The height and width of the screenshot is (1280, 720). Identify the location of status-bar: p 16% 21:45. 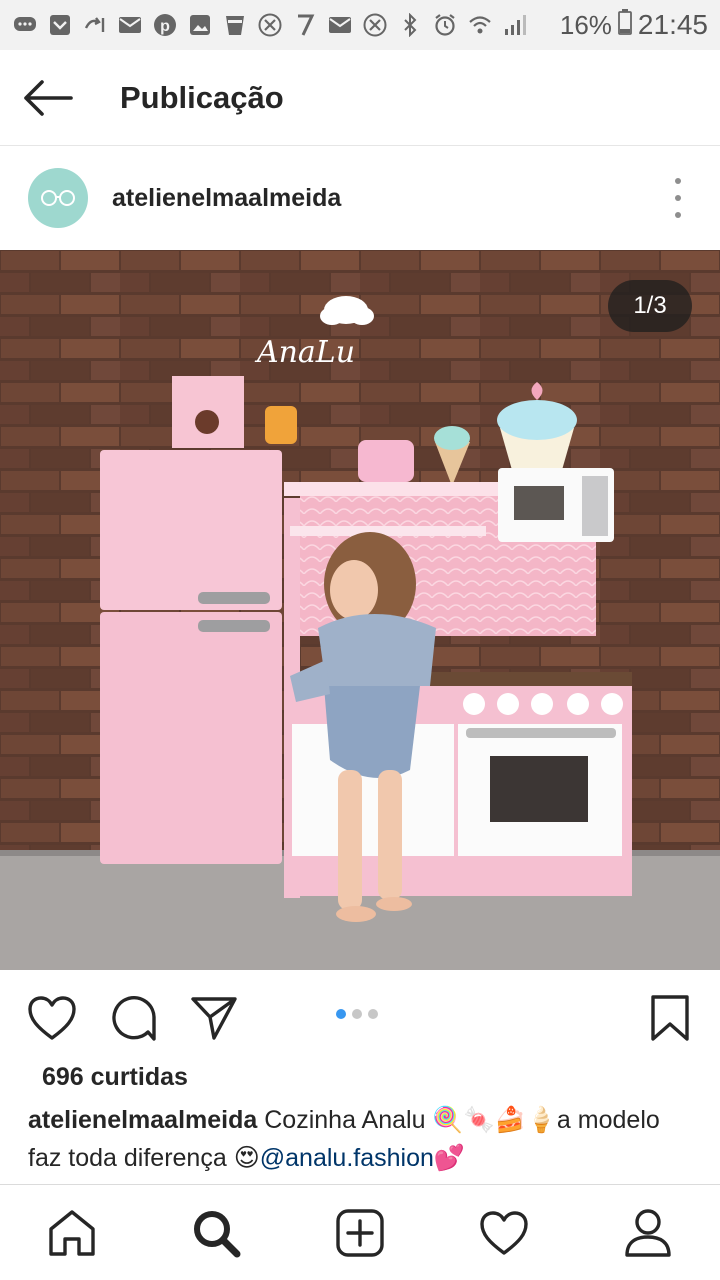
(360, 25).